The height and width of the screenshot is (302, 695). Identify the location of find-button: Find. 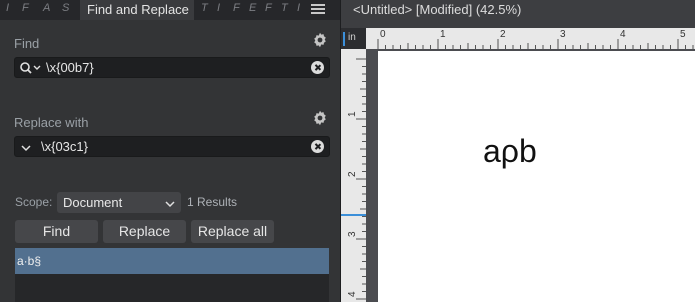
(56, 231).